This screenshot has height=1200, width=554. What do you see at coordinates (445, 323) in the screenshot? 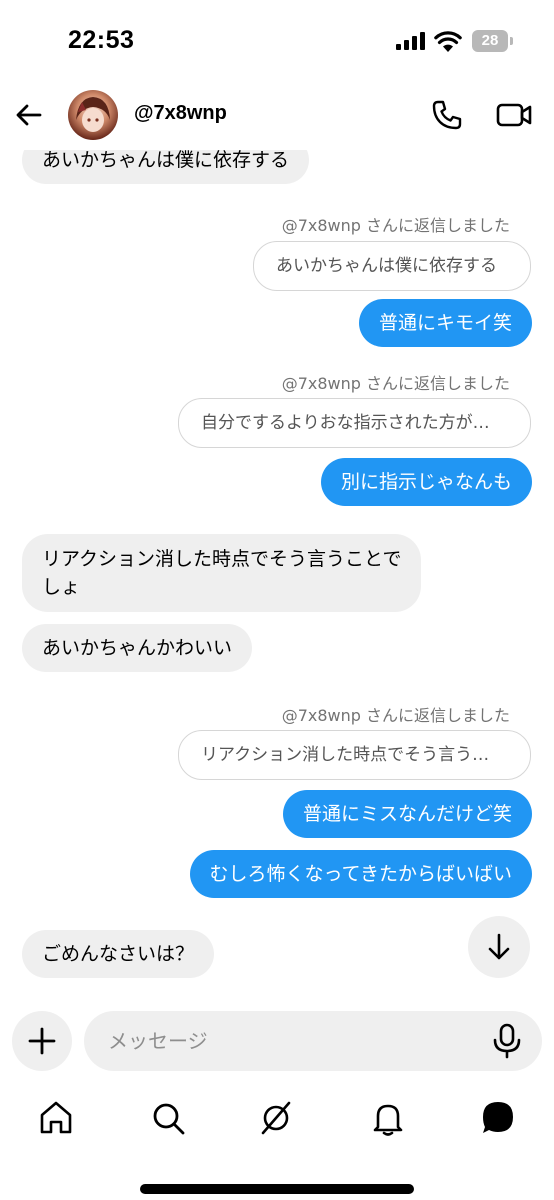
I see `outgoing-message: 普通にキモイ笑` at bounding box center [445, 323].